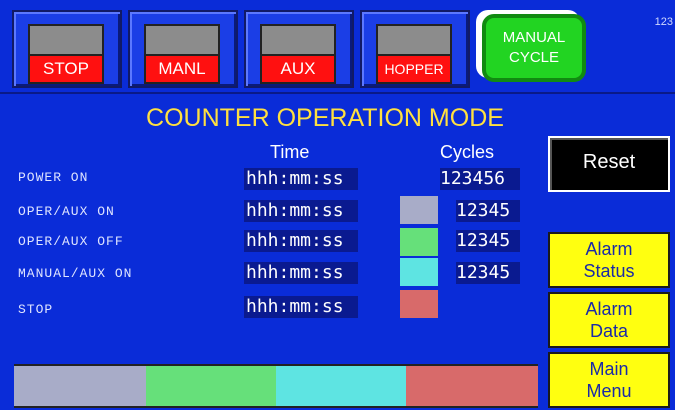  I want to click on bottom-bar-segment-stop, so click(472, 386).